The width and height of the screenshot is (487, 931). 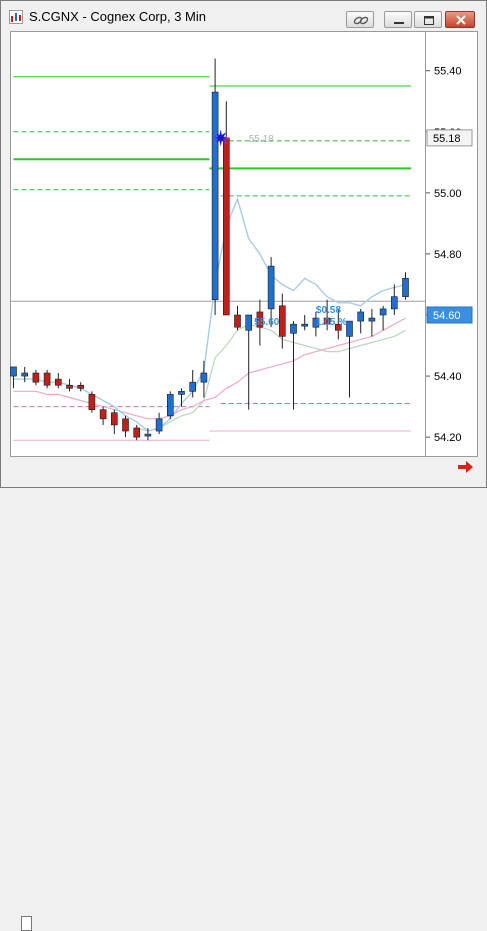 I want to click on scroll-right-arrow-icon, so click(x=466, y=467).